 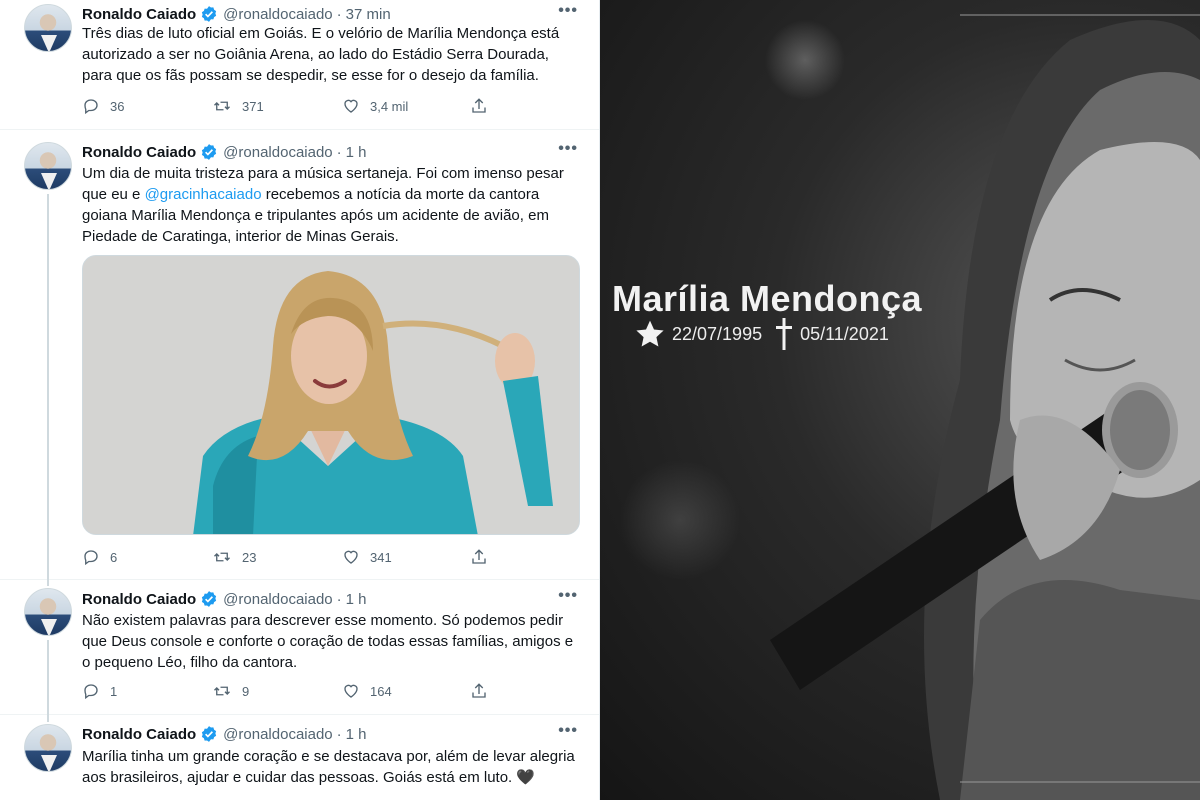 I want to click on like-button: 341, so click(x=407, y=557).